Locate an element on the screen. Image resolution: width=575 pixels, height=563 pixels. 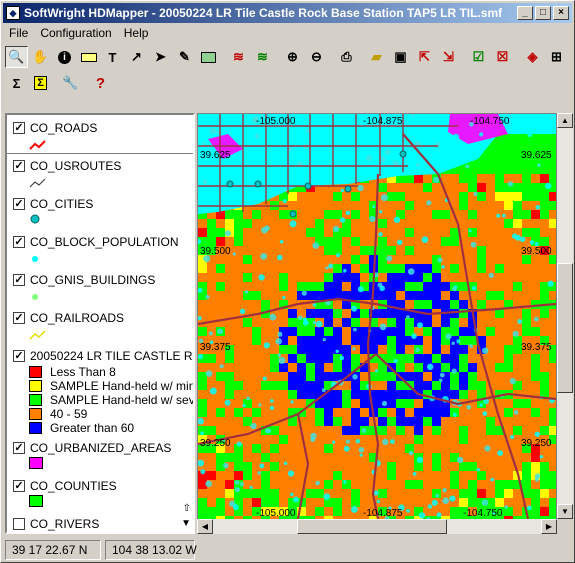
minimize-button: _ is located at coordinates (525, 13).